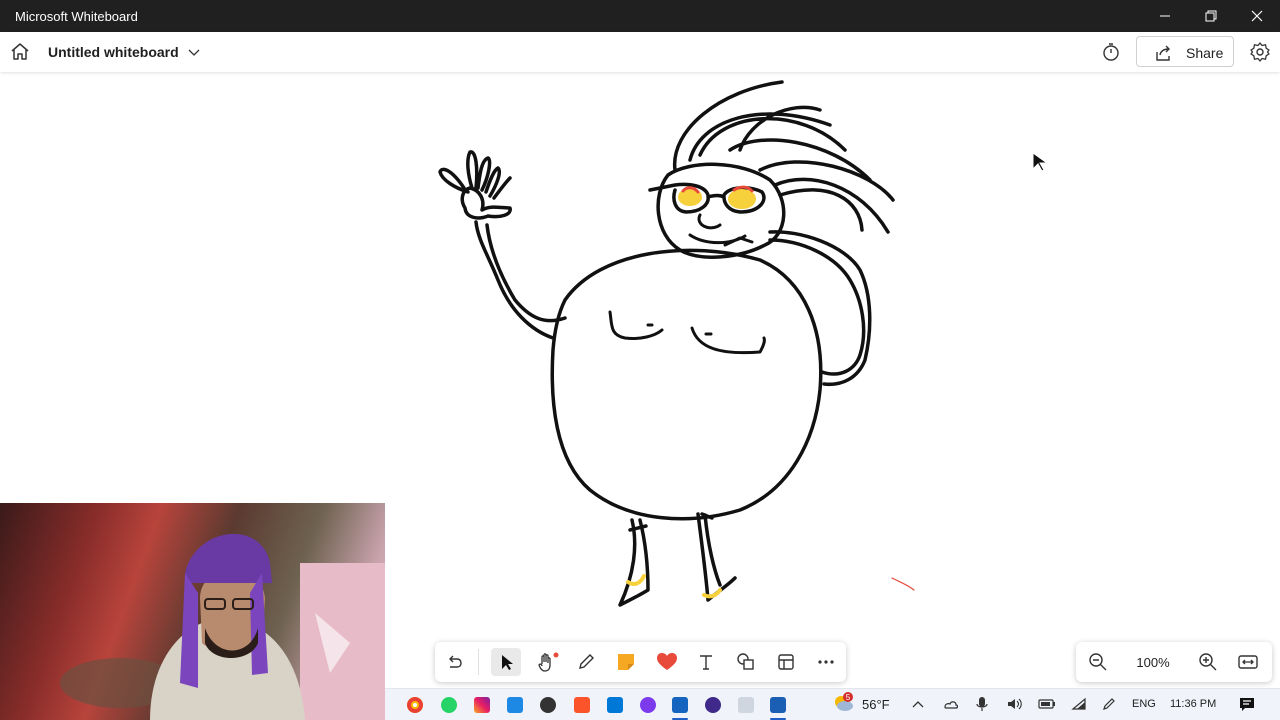 This screenshot has width=1280, height=720. What do you see at coordinates (634, 562) in the screenshot?
I see `left-leg-stroke` at bounding box center [634, 562].